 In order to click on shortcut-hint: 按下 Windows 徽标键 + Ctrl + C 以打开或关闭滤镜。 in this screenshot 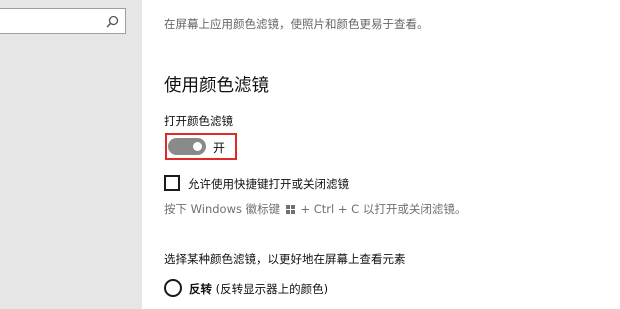, I will do `click(315, 209)`.